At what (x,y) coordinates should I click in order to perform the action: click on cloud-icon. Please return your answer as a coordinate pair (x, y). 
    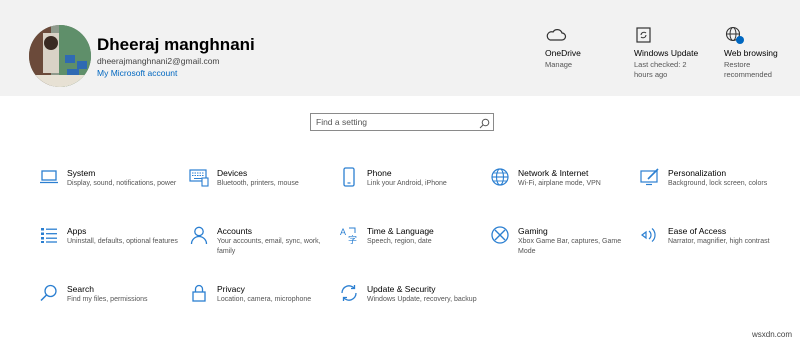
    Looking at the image, I should click on (585, 35).